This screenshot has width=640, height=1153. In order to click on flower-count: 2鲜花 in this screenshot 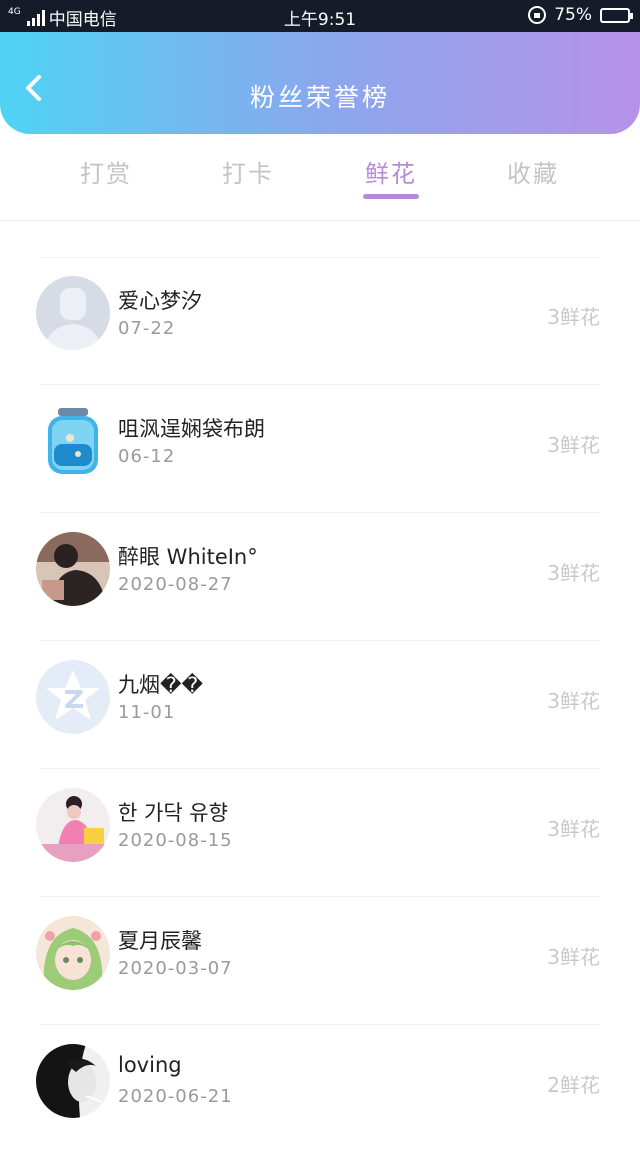, I will do `click(573, 1085)`.